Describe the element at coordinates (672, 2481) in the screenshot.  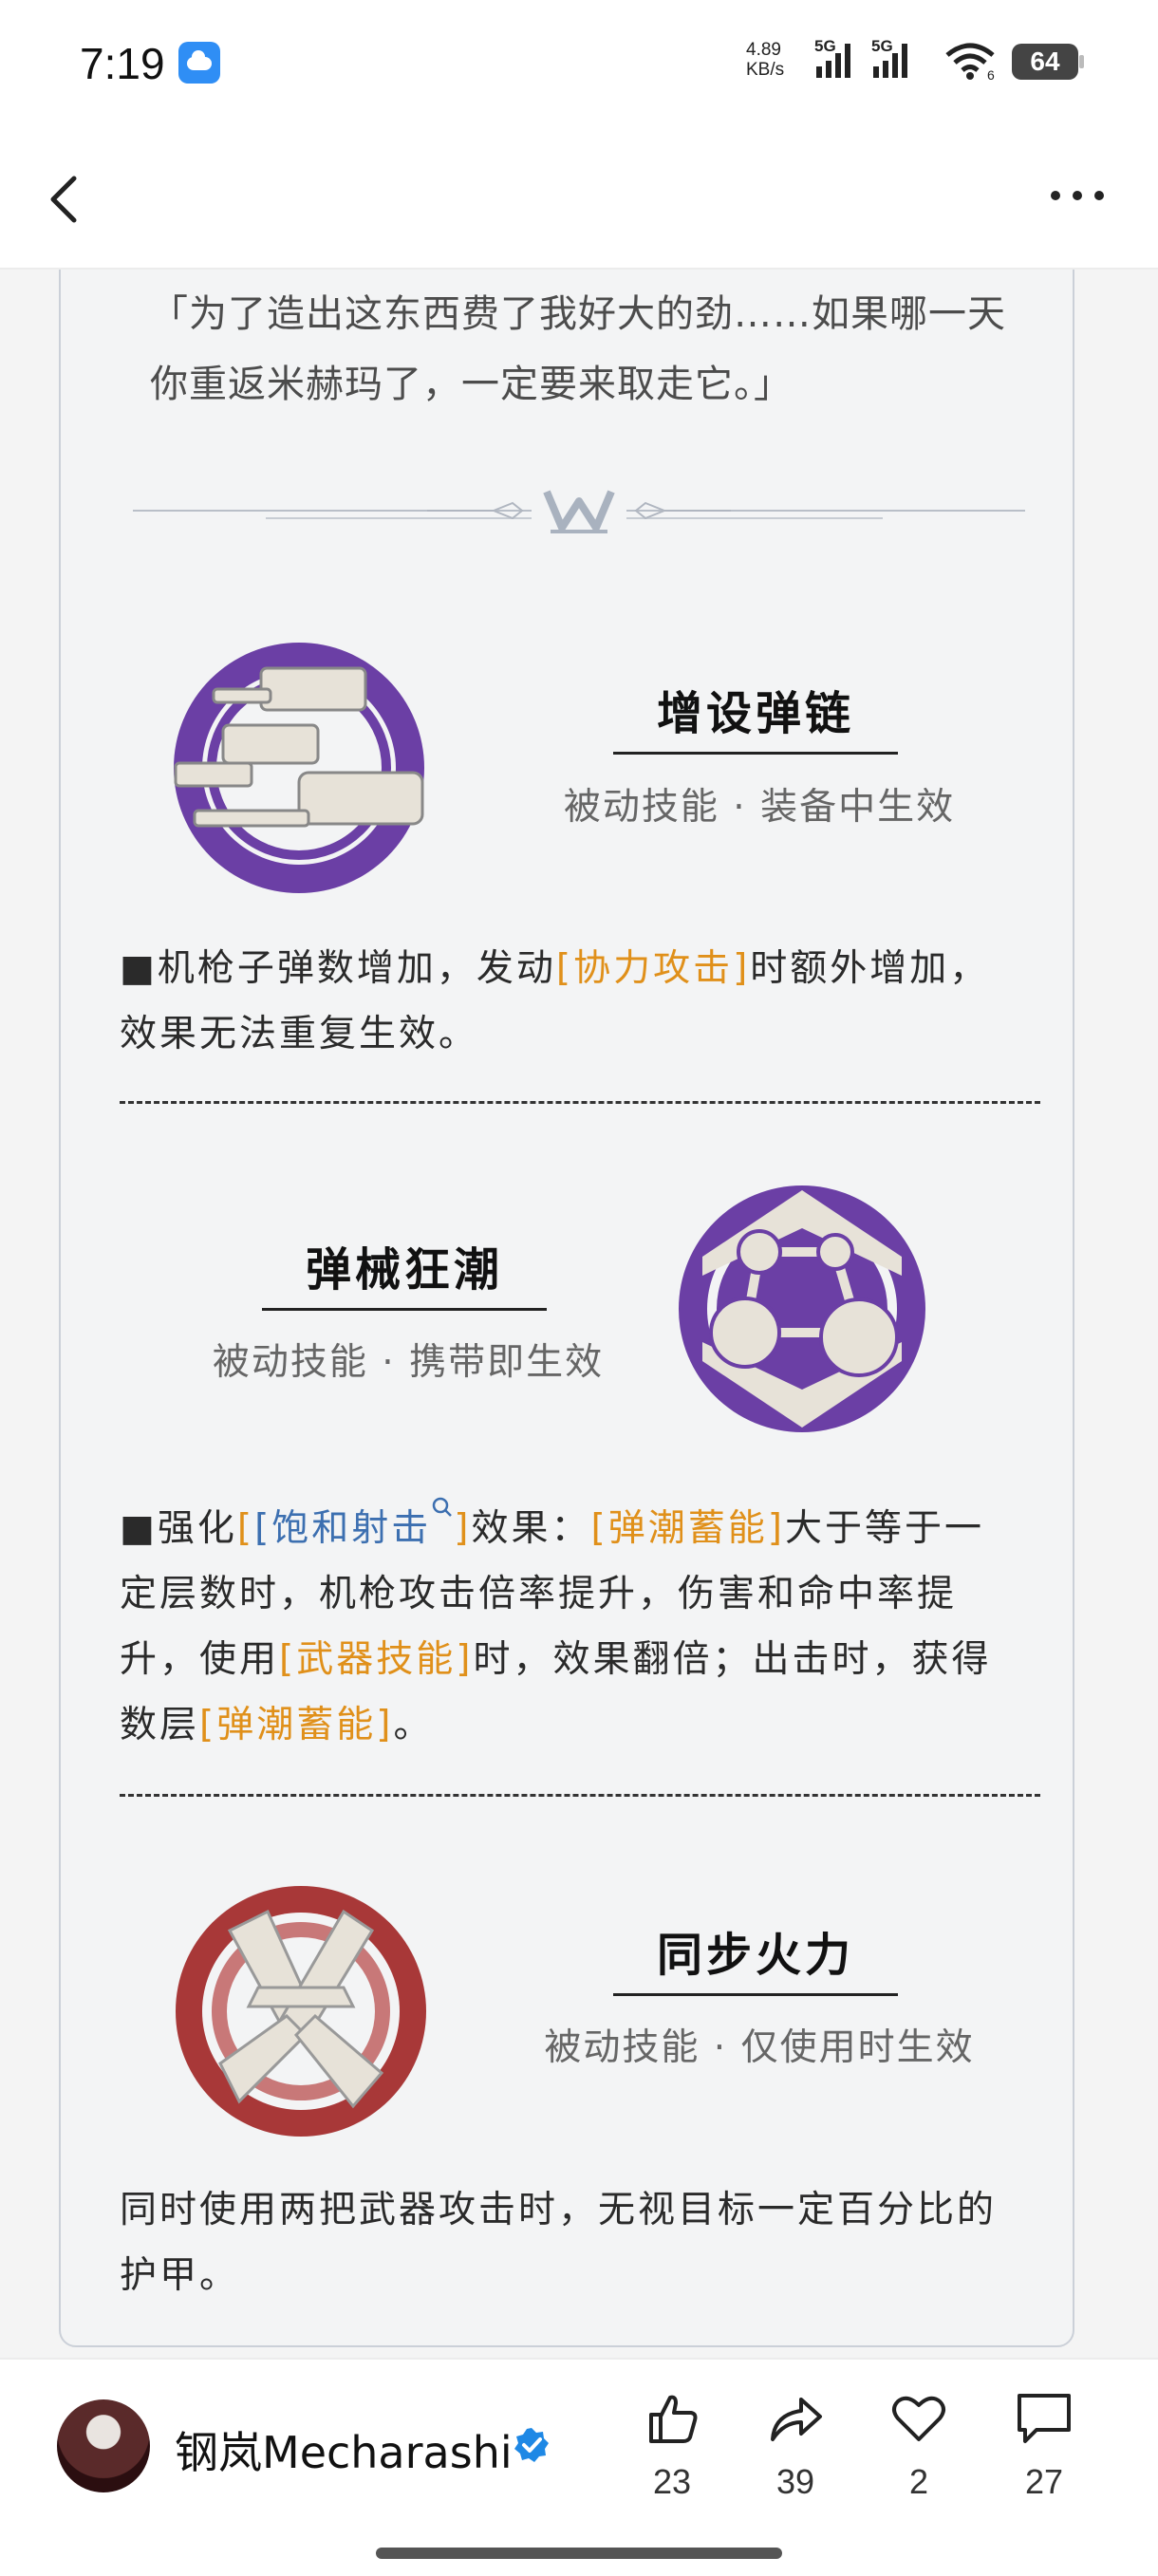
I see `like-count: 23` at that location.